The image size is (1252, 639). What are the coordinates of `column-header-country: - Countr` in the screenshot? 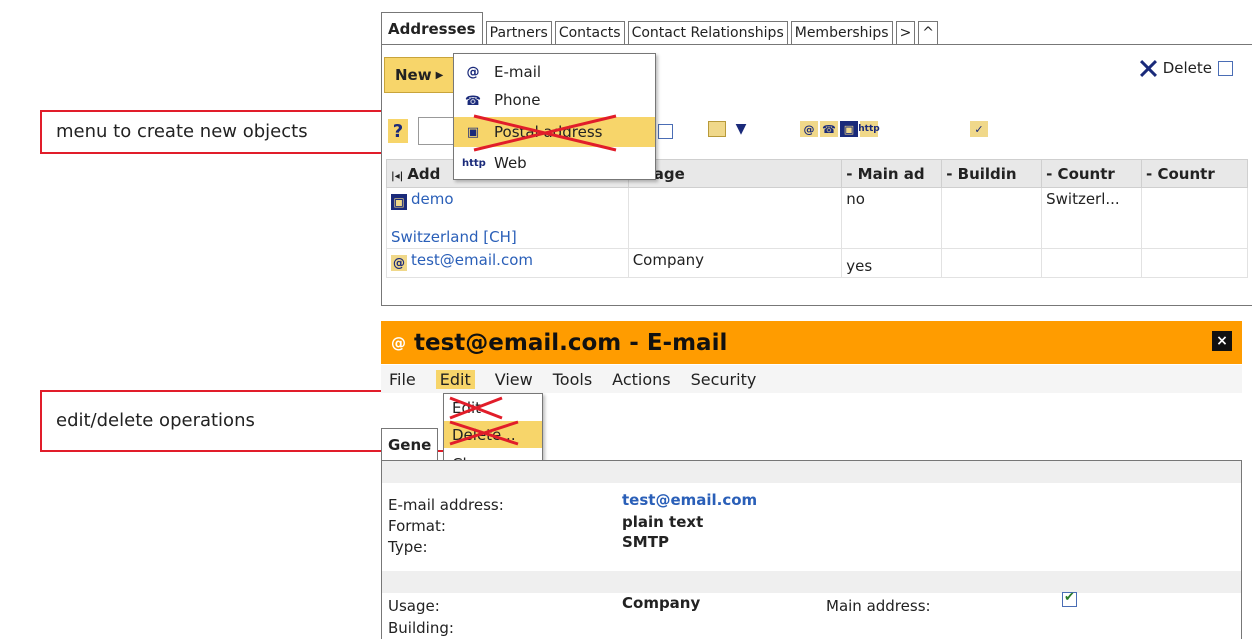 It's located at (1092, 173).